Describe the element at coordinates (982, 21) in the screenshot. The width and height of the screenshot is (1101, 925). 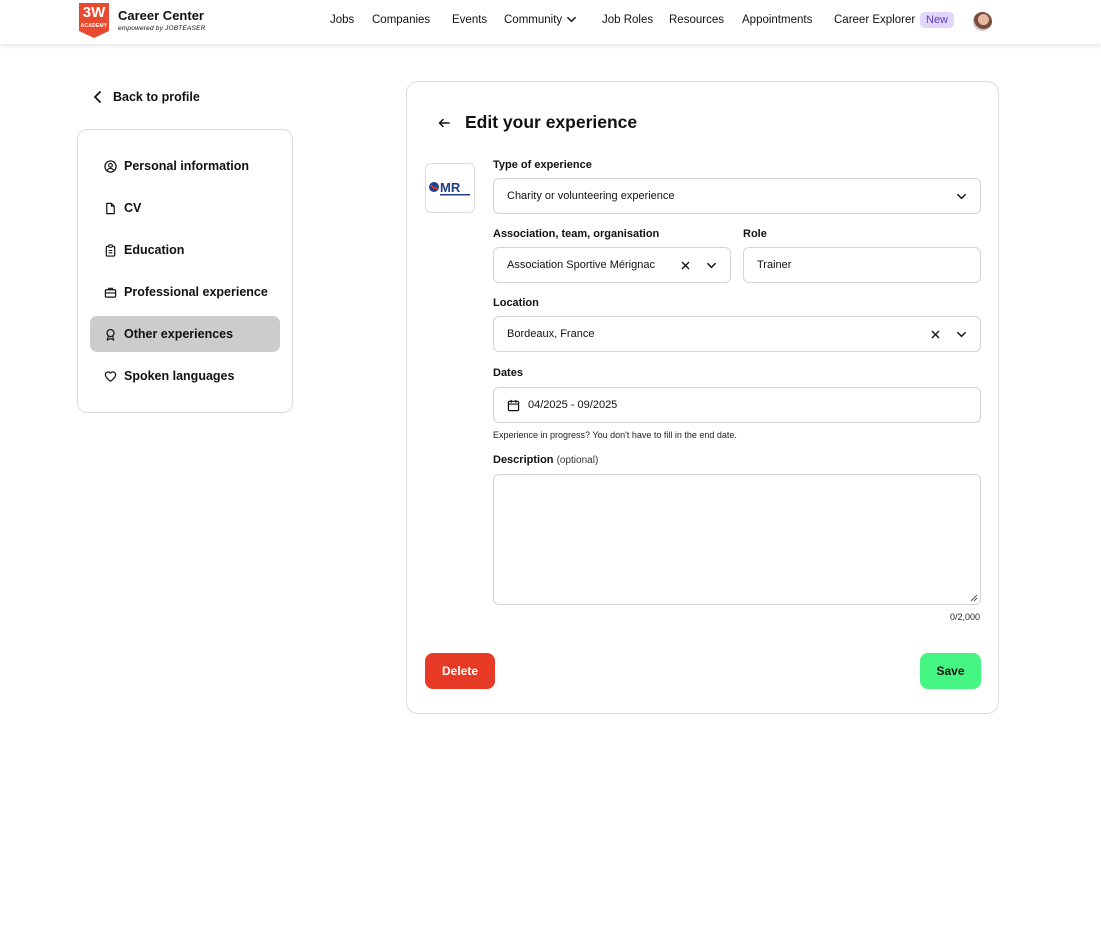
I see `user-avatar` at that location.